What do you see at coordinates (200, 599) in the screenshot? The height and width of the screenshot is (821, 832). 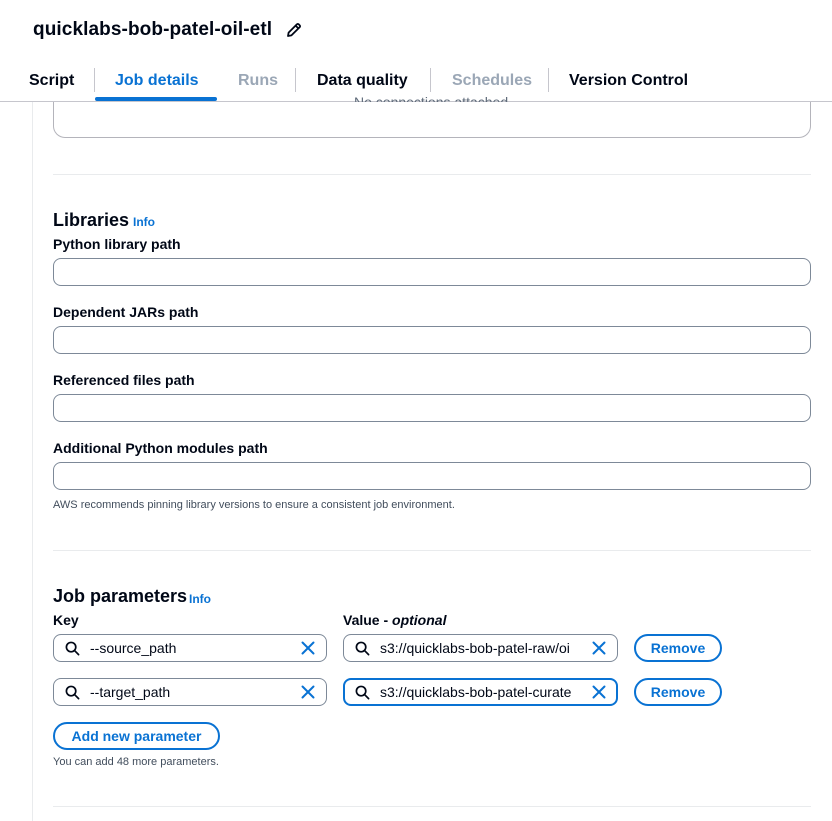 I see `job-parameters-info-link: Info` at bounding box center [200, 599].